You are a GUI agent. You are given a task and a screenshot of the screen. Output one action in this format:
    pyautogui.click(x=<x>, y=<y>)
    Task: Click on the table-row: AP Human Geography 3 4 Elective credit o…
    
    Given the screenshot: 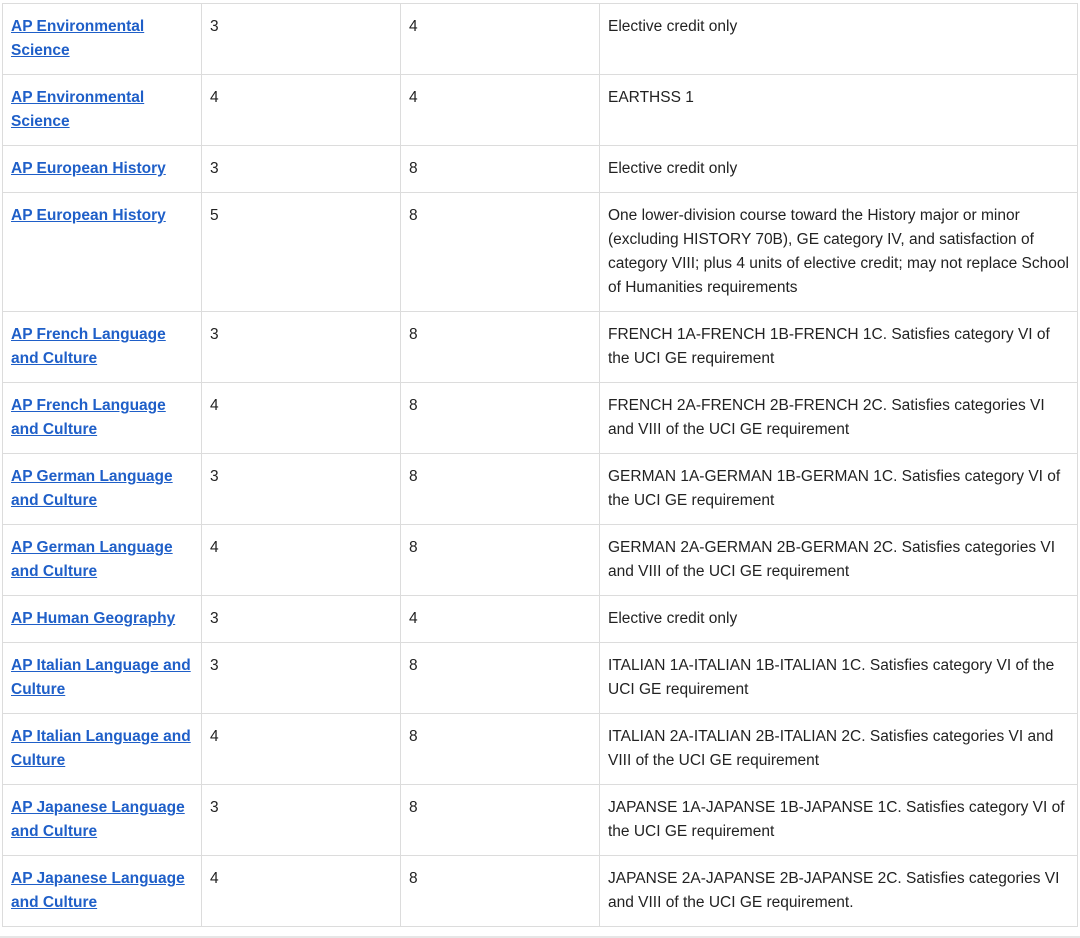 What is the action you would take?
    pyautogui.click(x=540, y=619)
    